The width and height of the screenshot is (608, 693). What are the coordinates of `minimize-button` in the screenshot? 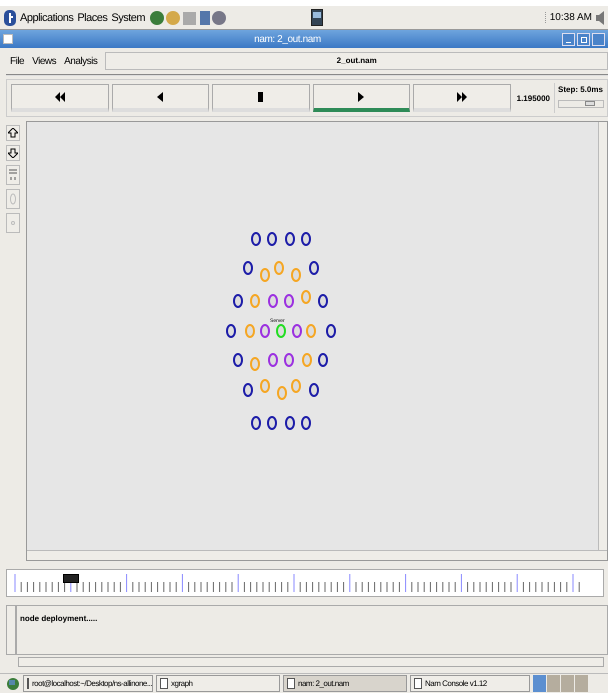 It's located at (568, 39).